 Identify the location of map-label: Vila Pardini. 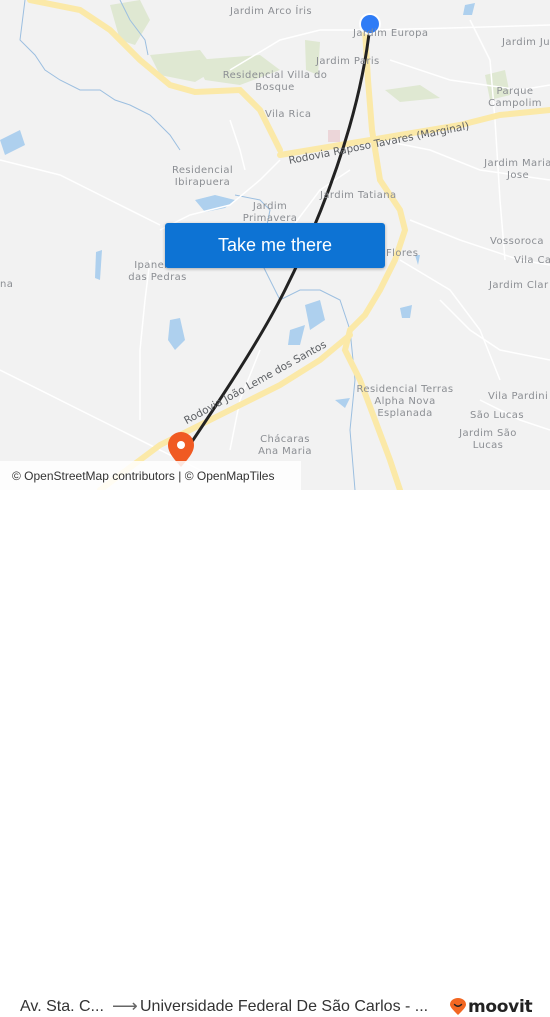
(518, 396).